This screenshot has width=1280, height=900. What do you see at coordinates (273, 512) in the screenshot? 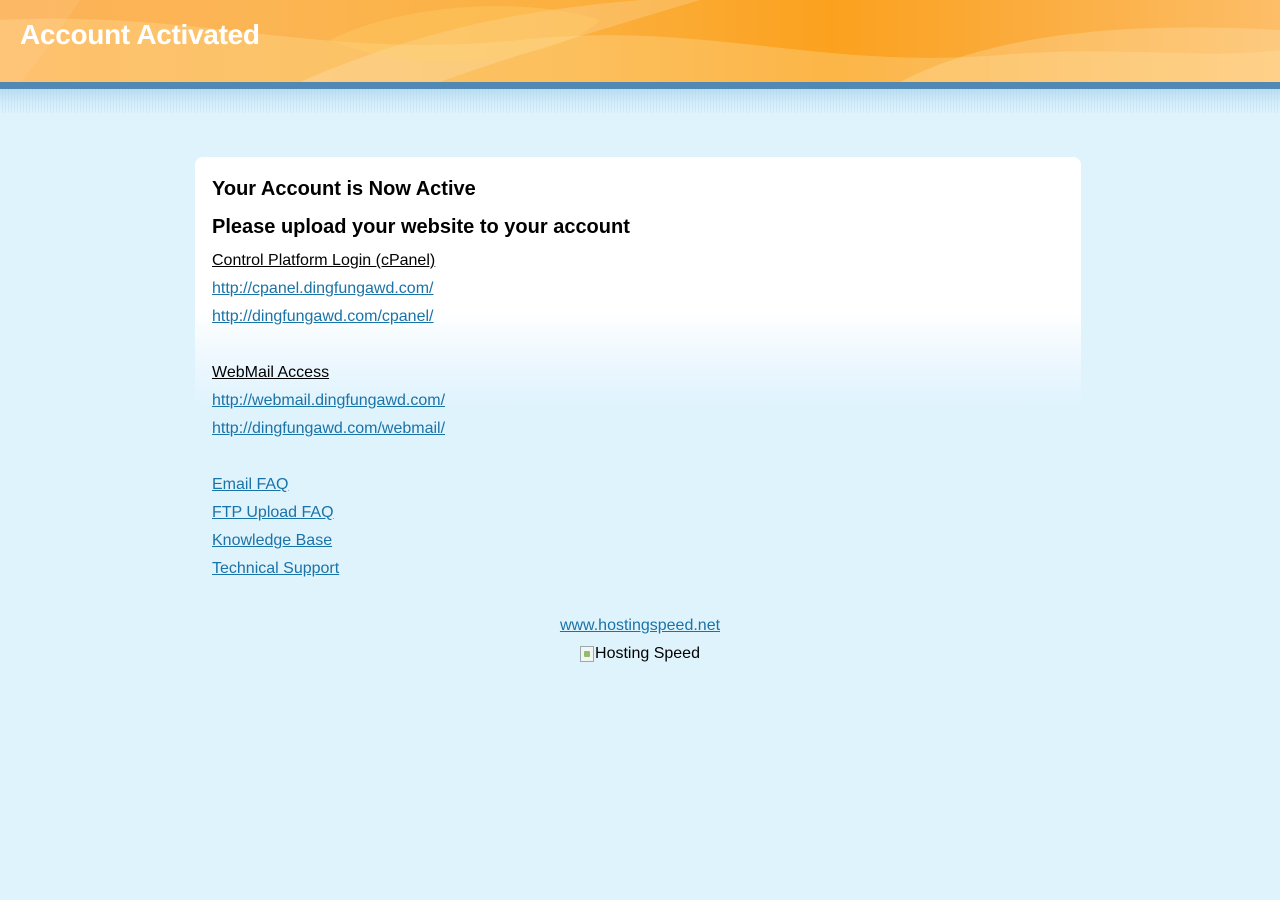
I see `ftp-upload-faq-link: FTP Upload FAQ` at bounding box center [273, 512].